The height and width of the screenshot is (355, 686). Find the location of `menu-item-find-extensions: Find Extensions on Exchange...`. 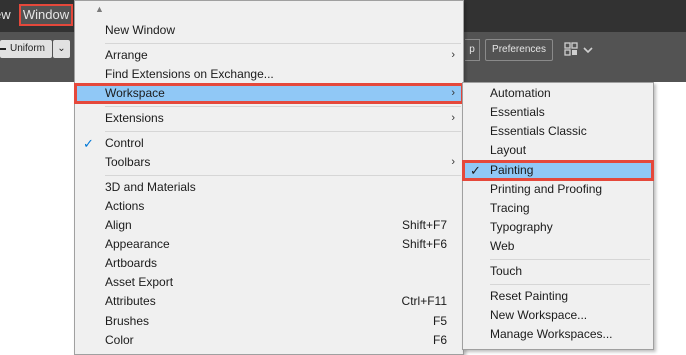

menu-item-find-extensions: Find Extensions on Exchange... is located at coordinates (269, 74).